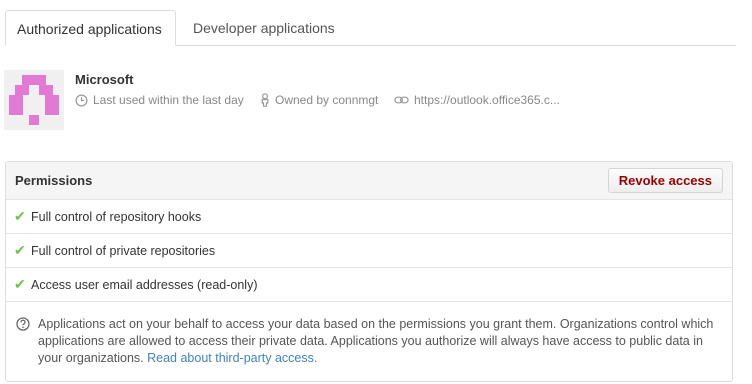 This screenshot has height=384, width=752. What do you see at coordinates (23, 324) in the screenshot?
I see `question-icon` at bounding box center [23, 324].